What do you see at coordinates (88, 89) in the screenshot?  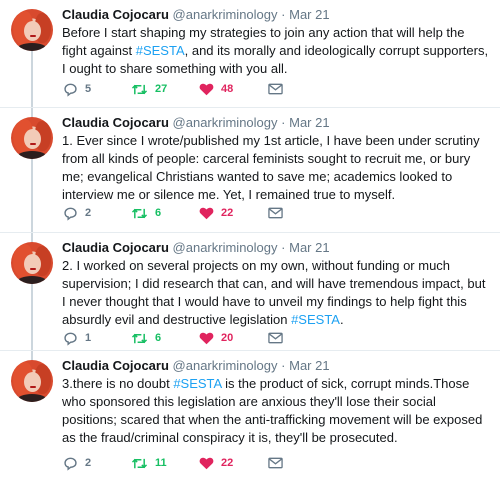 I see `reply-count: 5` at bounding box center [88, 89].